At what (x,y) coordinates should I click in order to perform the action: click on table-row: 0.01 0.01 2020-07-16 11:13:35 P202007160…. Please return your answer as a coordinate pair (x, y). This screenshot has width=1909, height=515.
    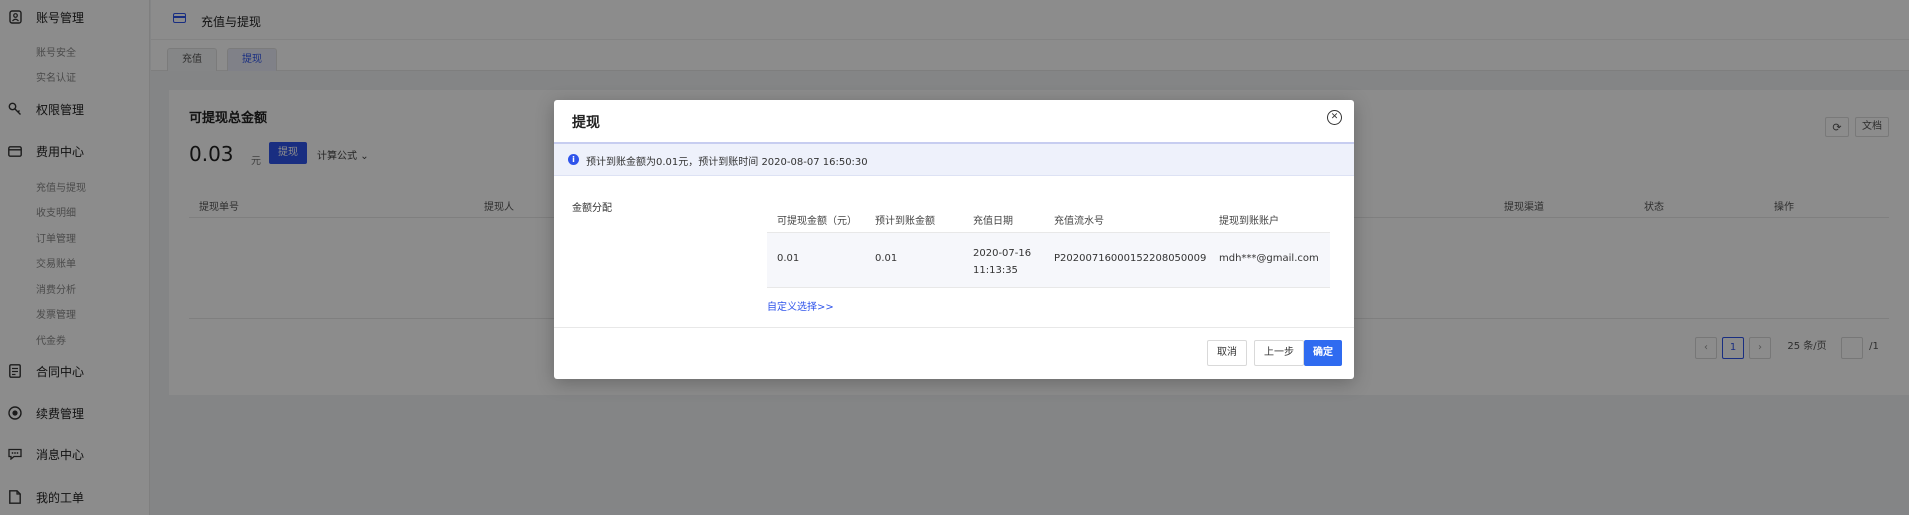
    Looking at the image, I should click on (1048, 260).